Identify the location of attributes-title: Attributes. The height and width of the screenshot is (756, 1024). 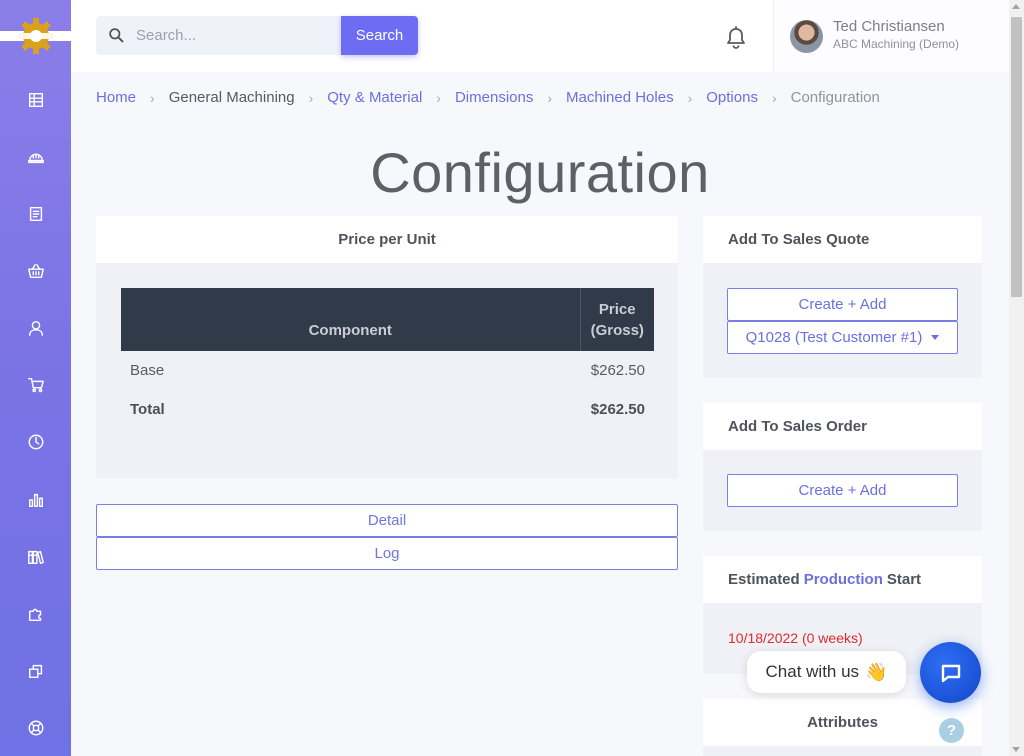
(842, 722).